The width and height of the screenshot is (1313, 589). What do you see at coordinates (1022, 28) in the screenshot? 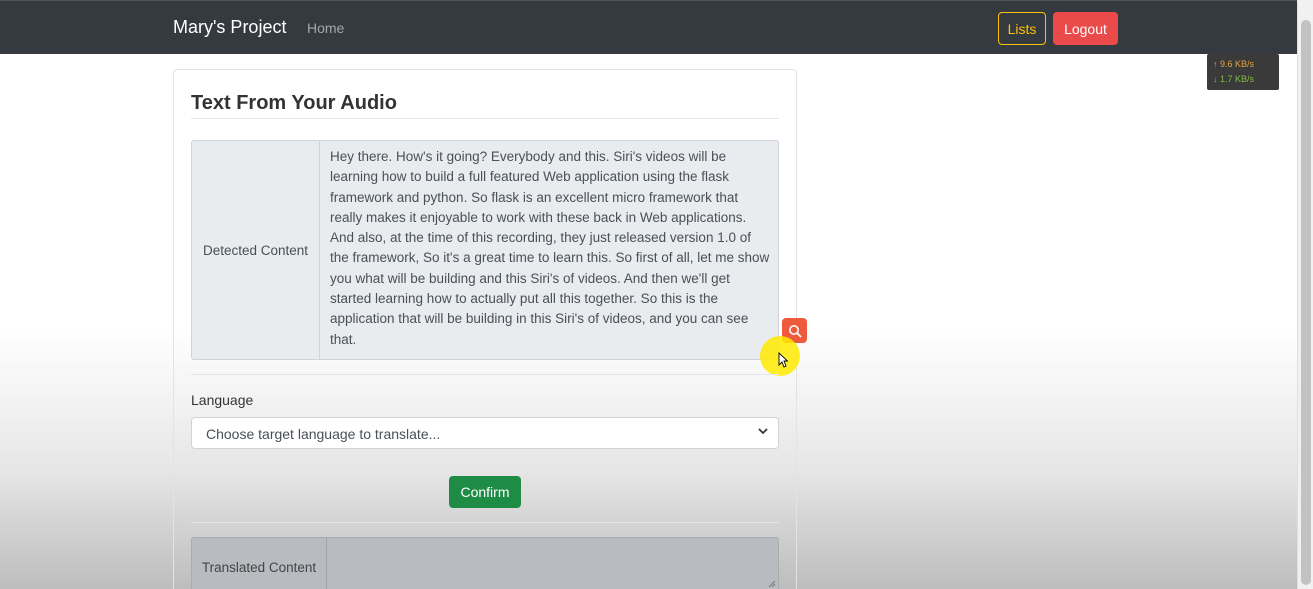
I see `lists-button: Lists` at bounding box center [1022, 28].